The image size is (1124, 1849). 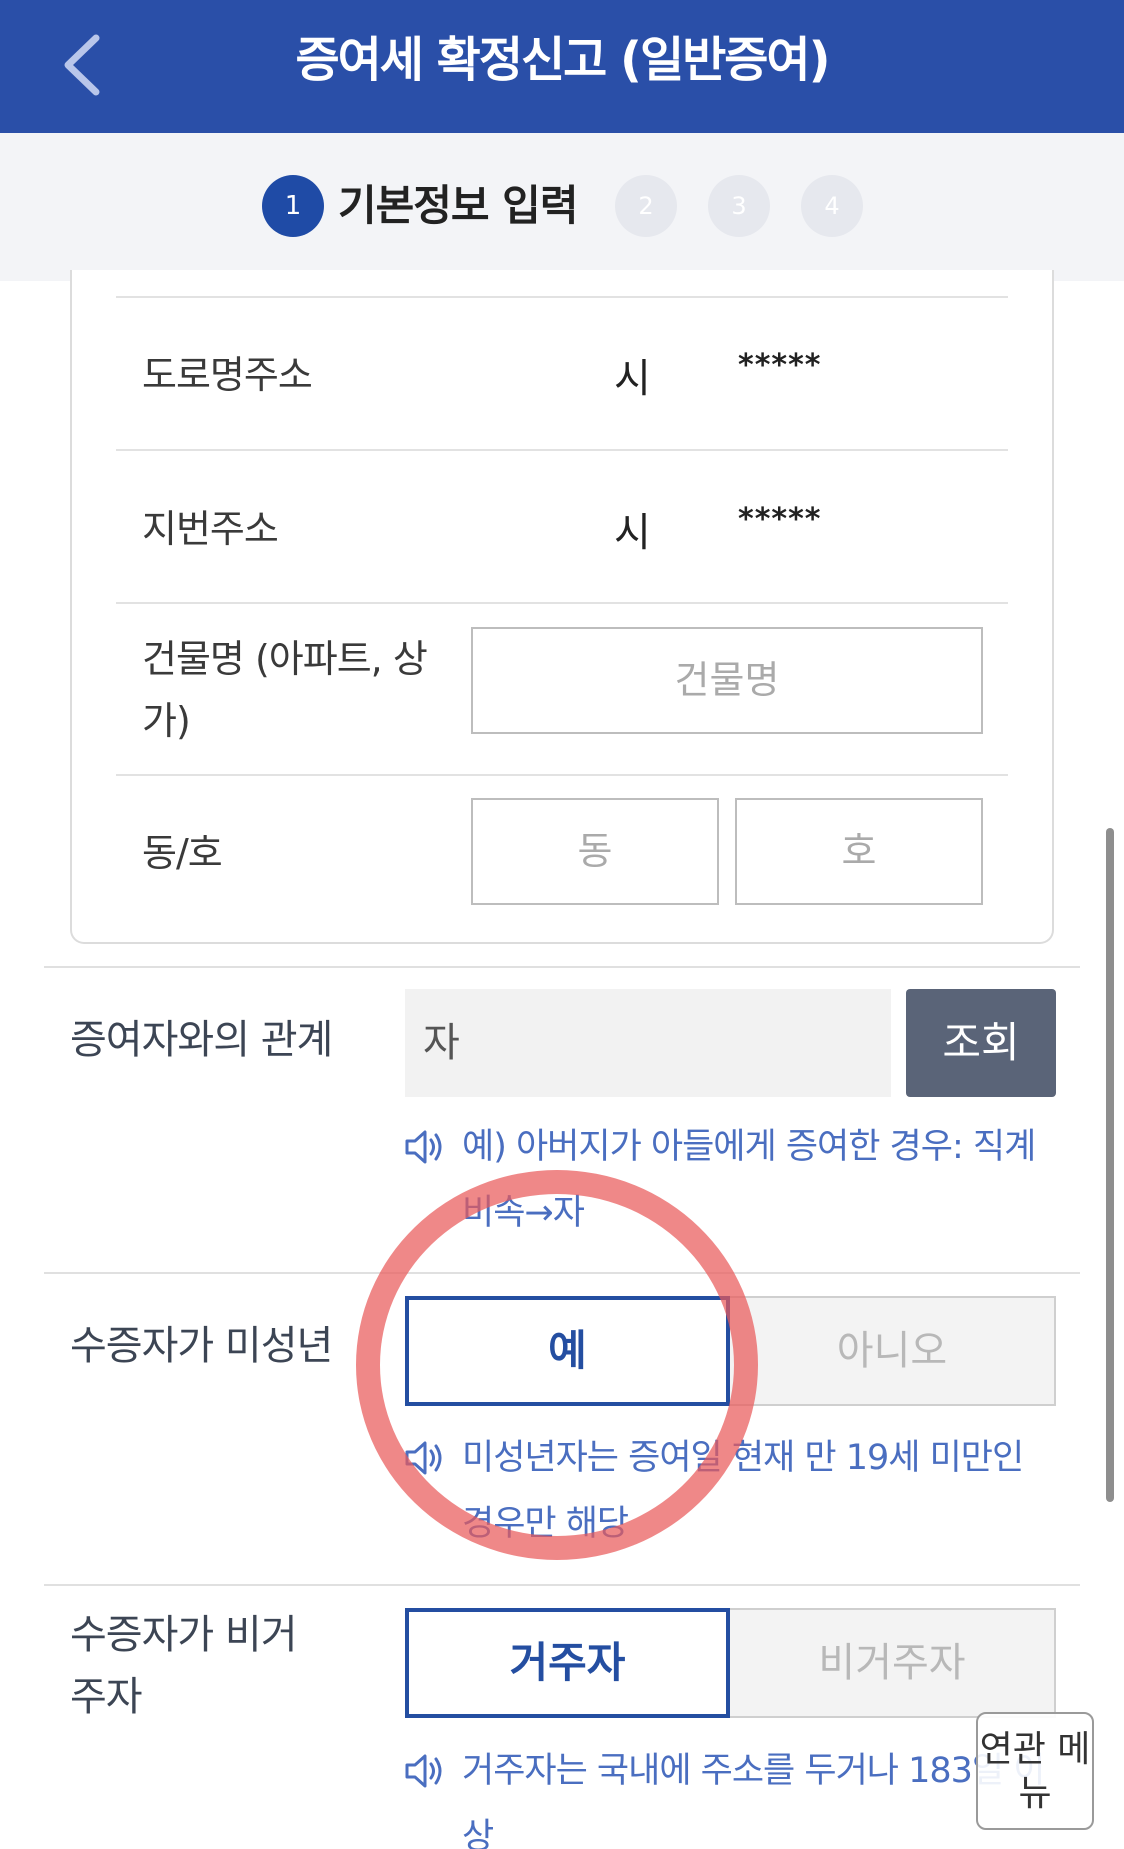 What do you see at coordinates (859, 851) in the screenshot?
I see `ho-input: 호` at bounding box center [859, 851].